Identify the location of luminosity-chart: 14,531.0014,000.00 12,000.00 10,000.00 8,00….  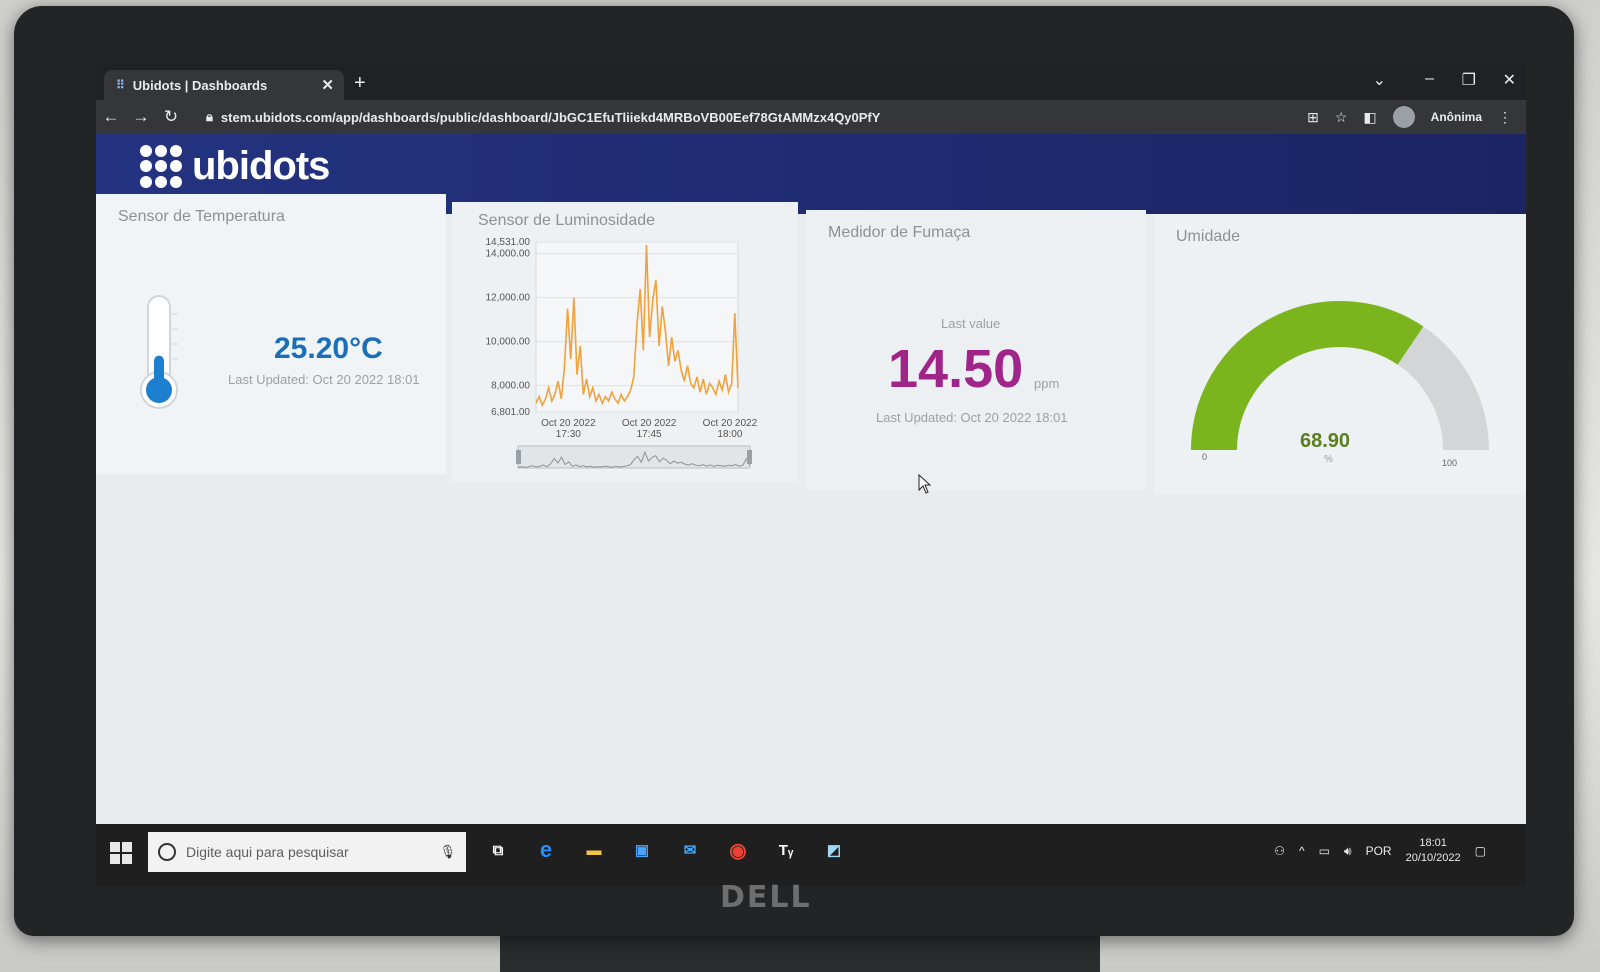
(625, 357).